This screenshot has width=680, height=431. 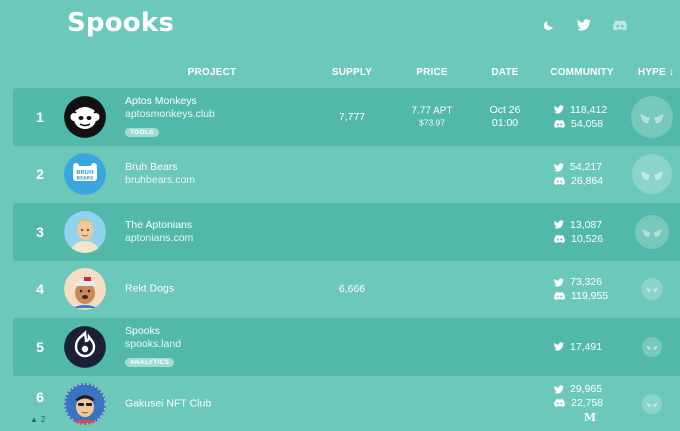 I want to click on twitter-followers-link: 54,217, so click(x=585, y=167).